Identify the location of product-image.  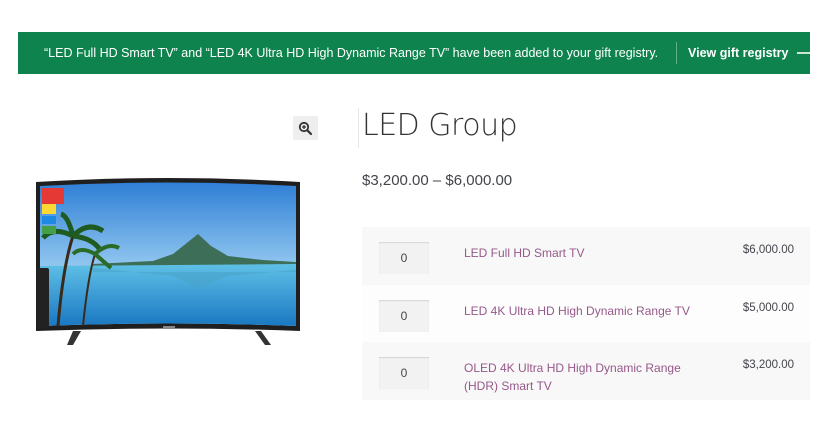
(168, 262).